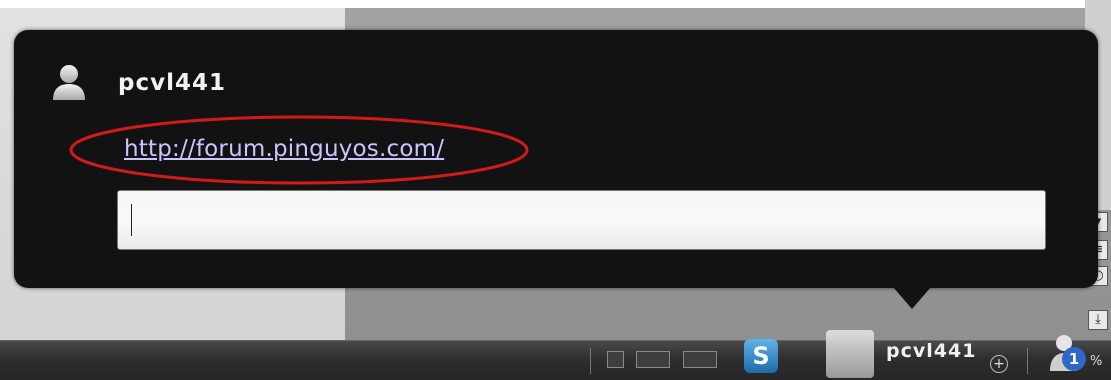  I want to click on message-input, so click(581, 220).